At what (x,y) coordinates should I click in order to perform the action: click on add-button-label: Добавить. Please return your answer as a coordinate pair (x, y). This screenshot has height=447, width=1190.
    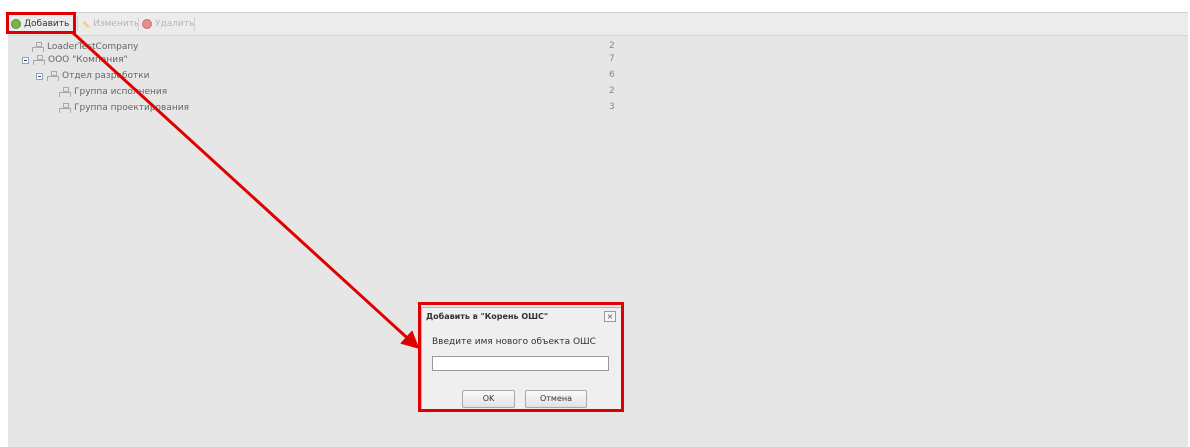
    Looking at the image, I should click on (47, 24).